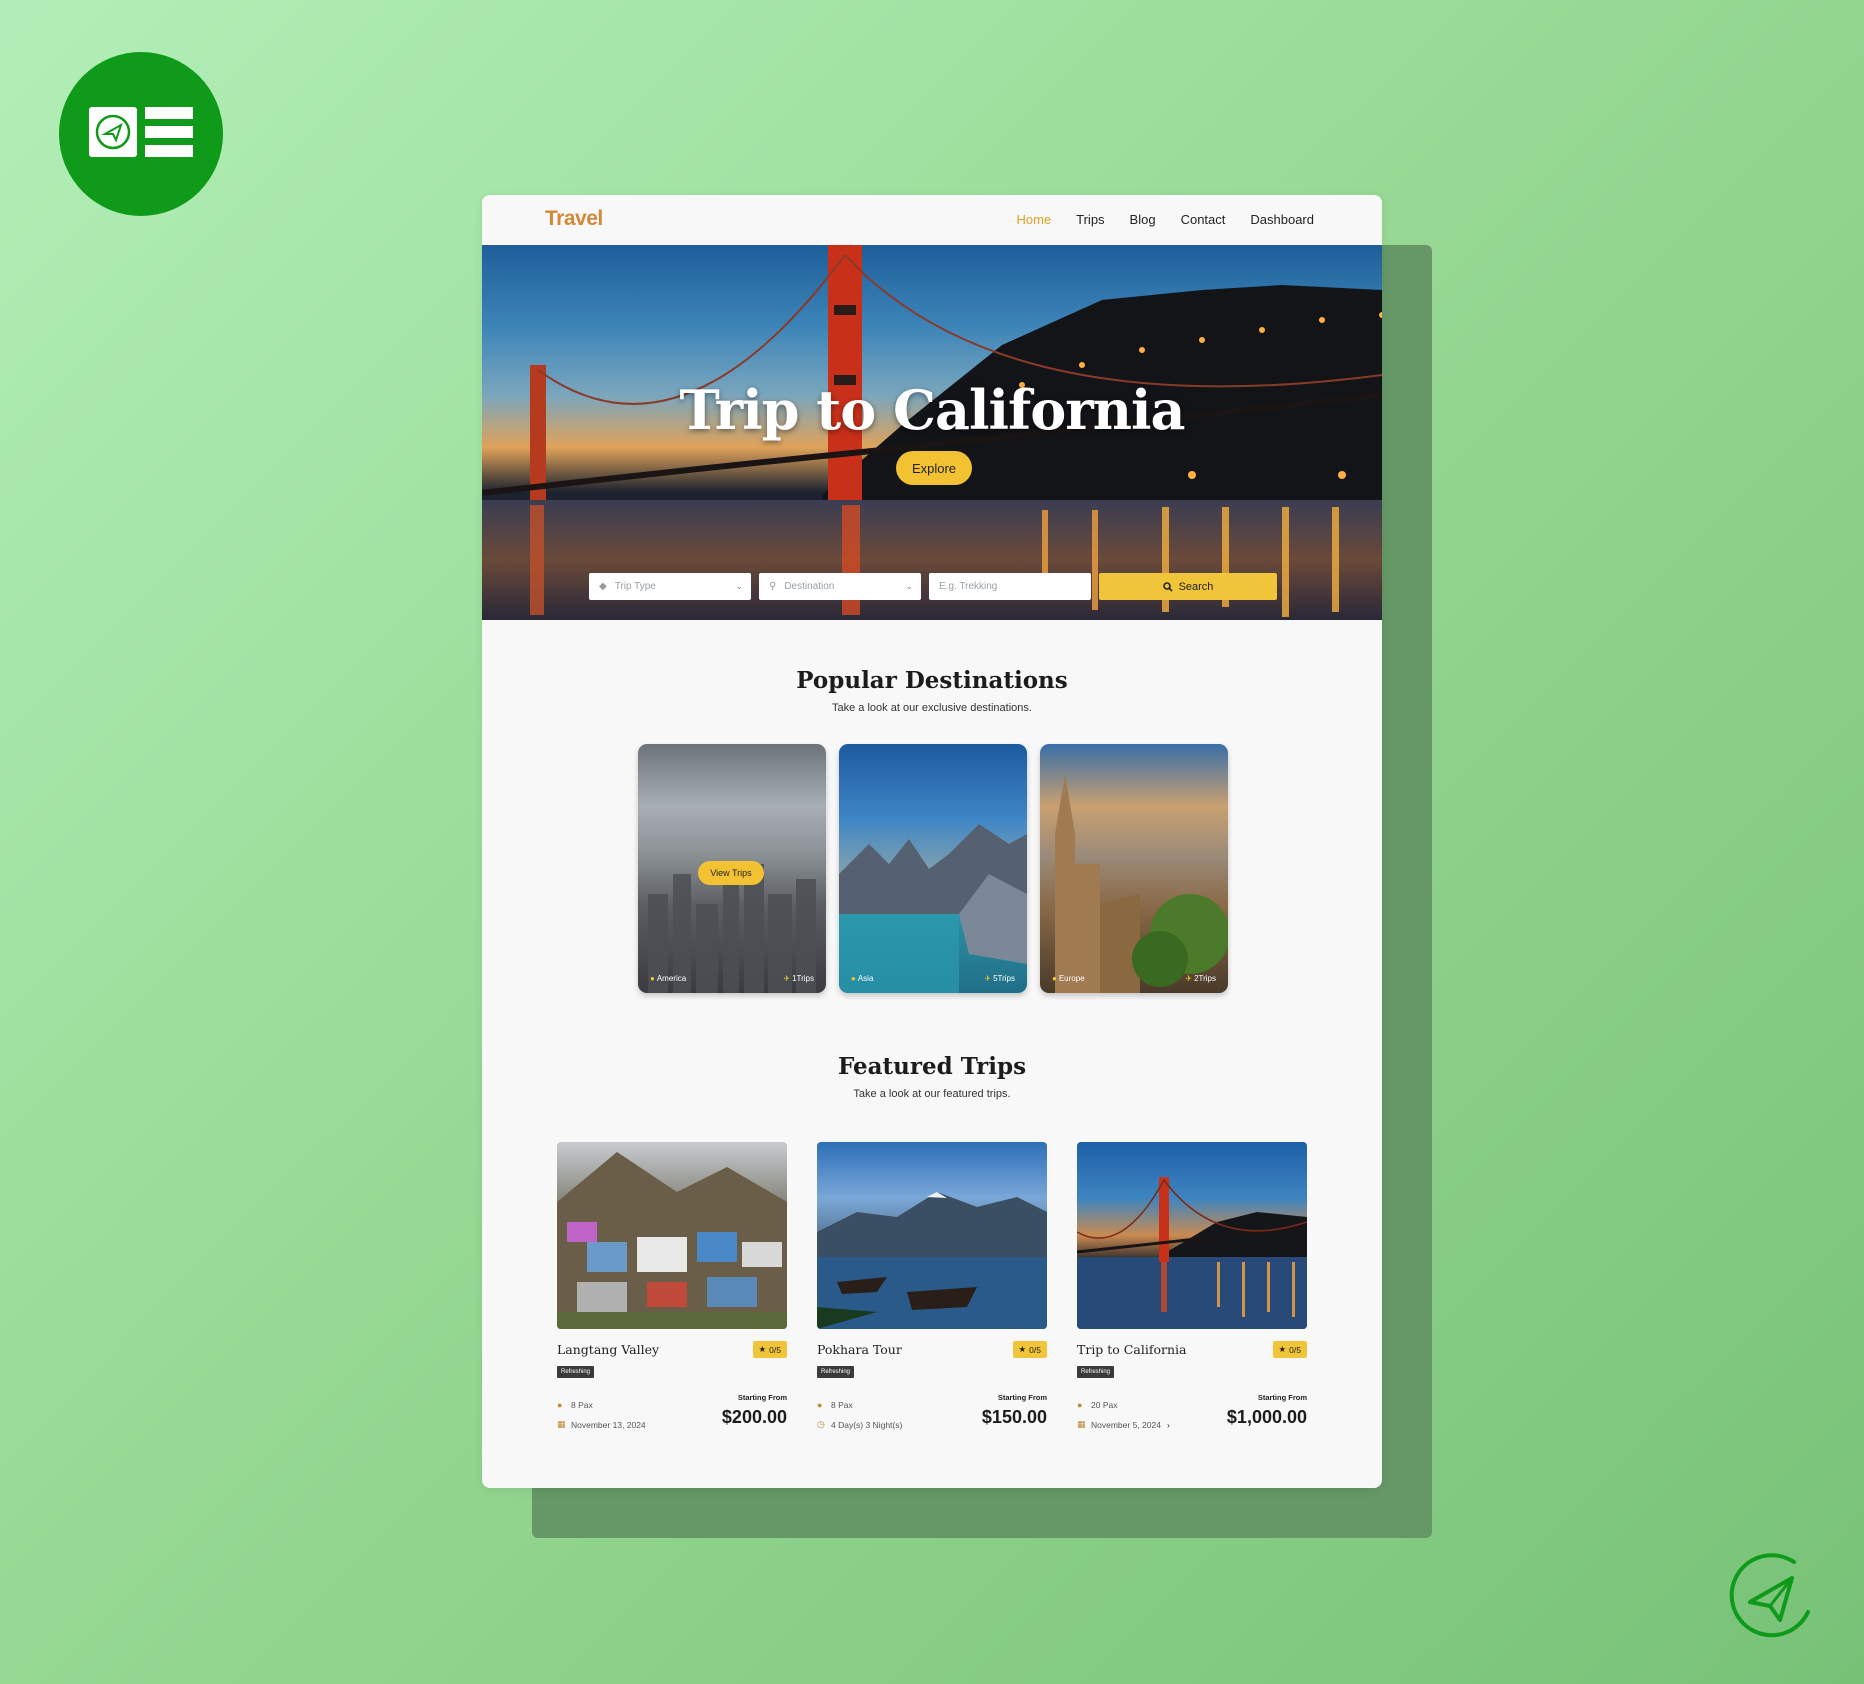  I want to click on plugin-logo-icon, so click(141, 132).